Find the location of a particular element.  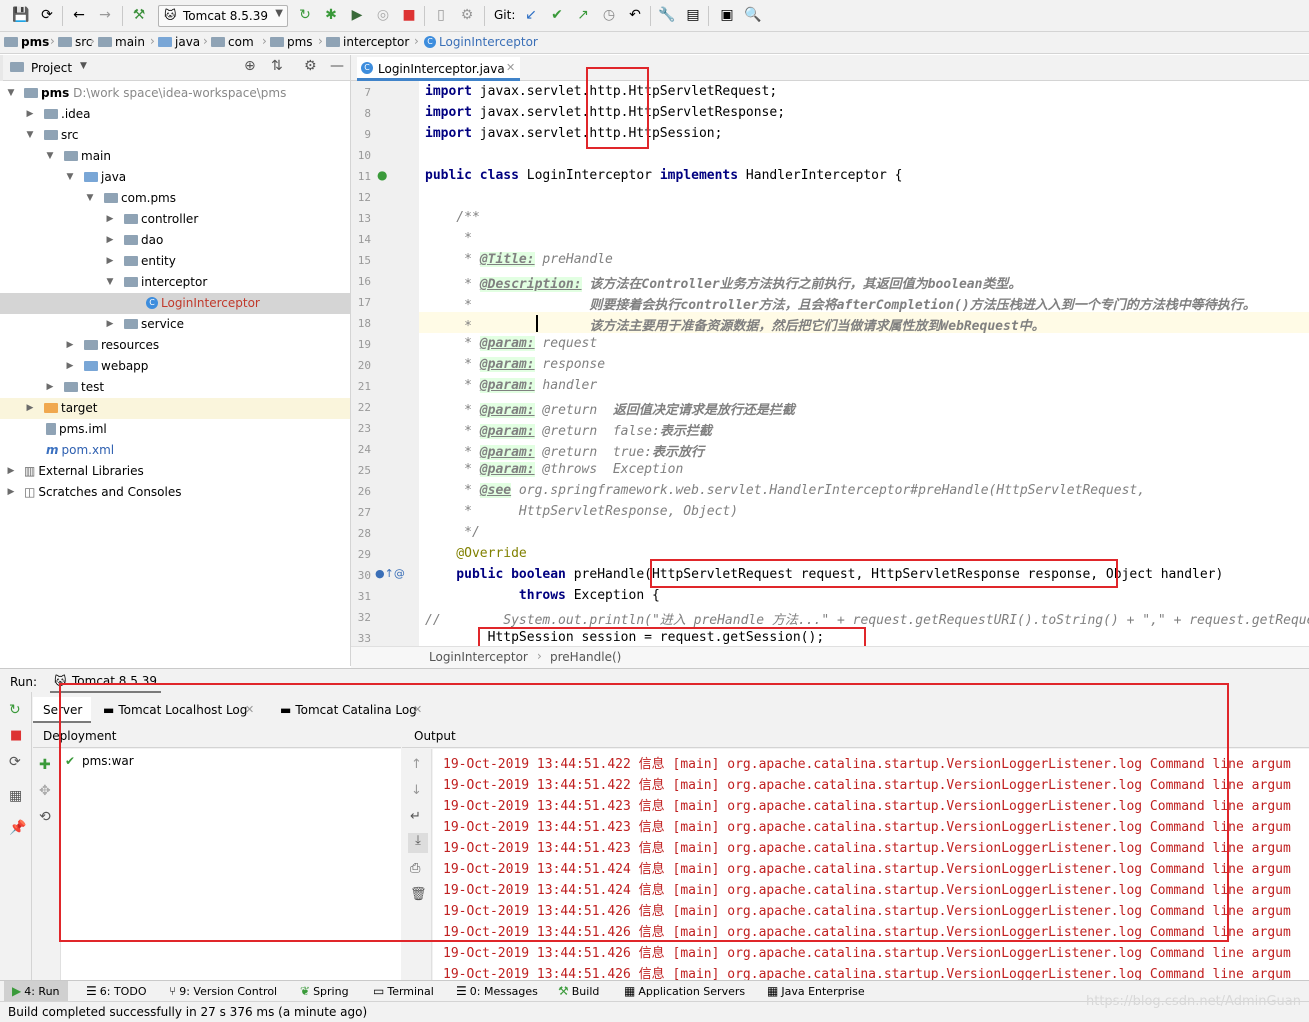

tree-item-resources: ▶ resources is located at coordinates (175, 345).